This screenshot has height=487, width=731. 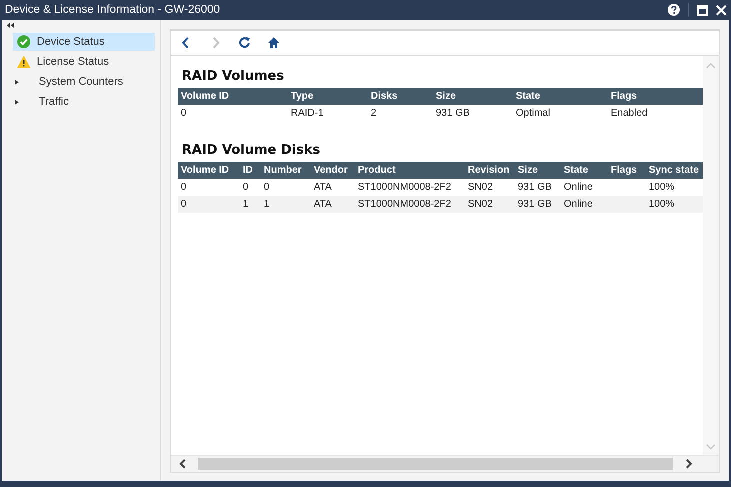 What do you see at coordinates (721, 10) in the screenshot?
I see `close-icon` at bounding box center [721, 10].